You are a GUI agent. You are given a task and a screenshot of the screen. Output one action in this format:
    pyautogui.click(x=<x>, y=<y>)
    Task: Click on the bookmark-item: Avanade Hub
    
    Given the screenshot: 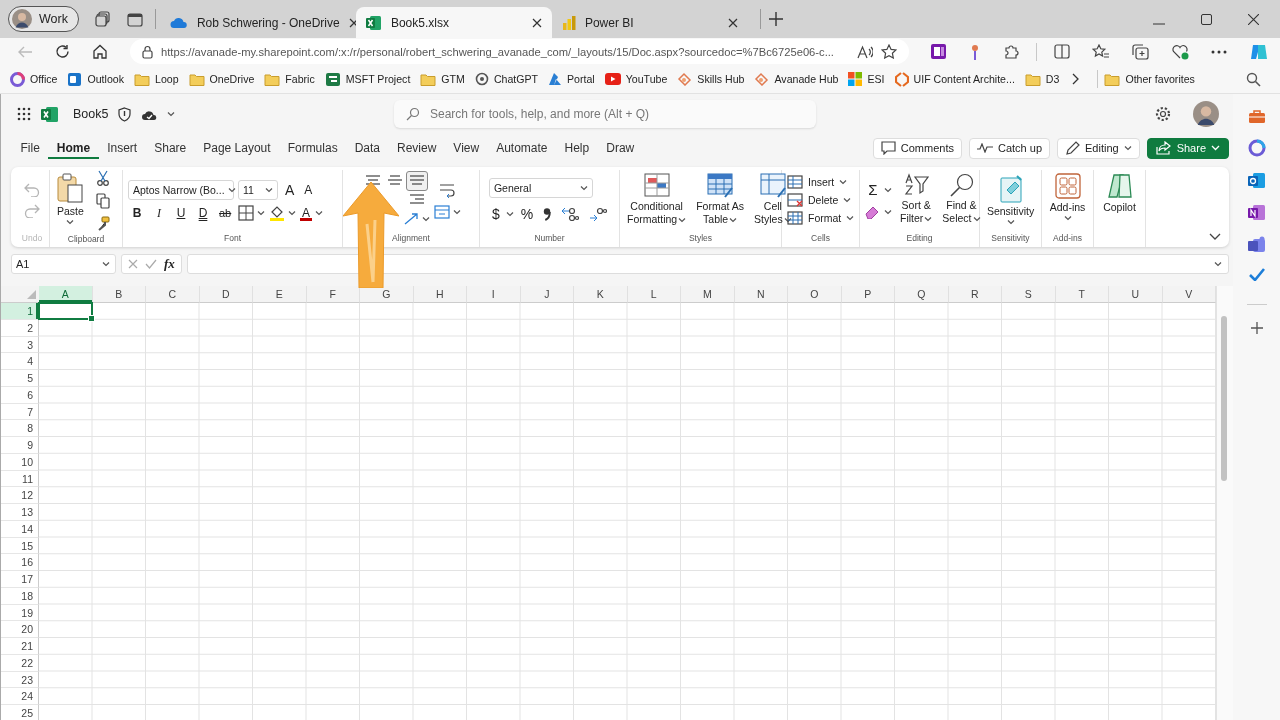 What is the action you would take?
    pyautogui.click(x=796, y=79)
    